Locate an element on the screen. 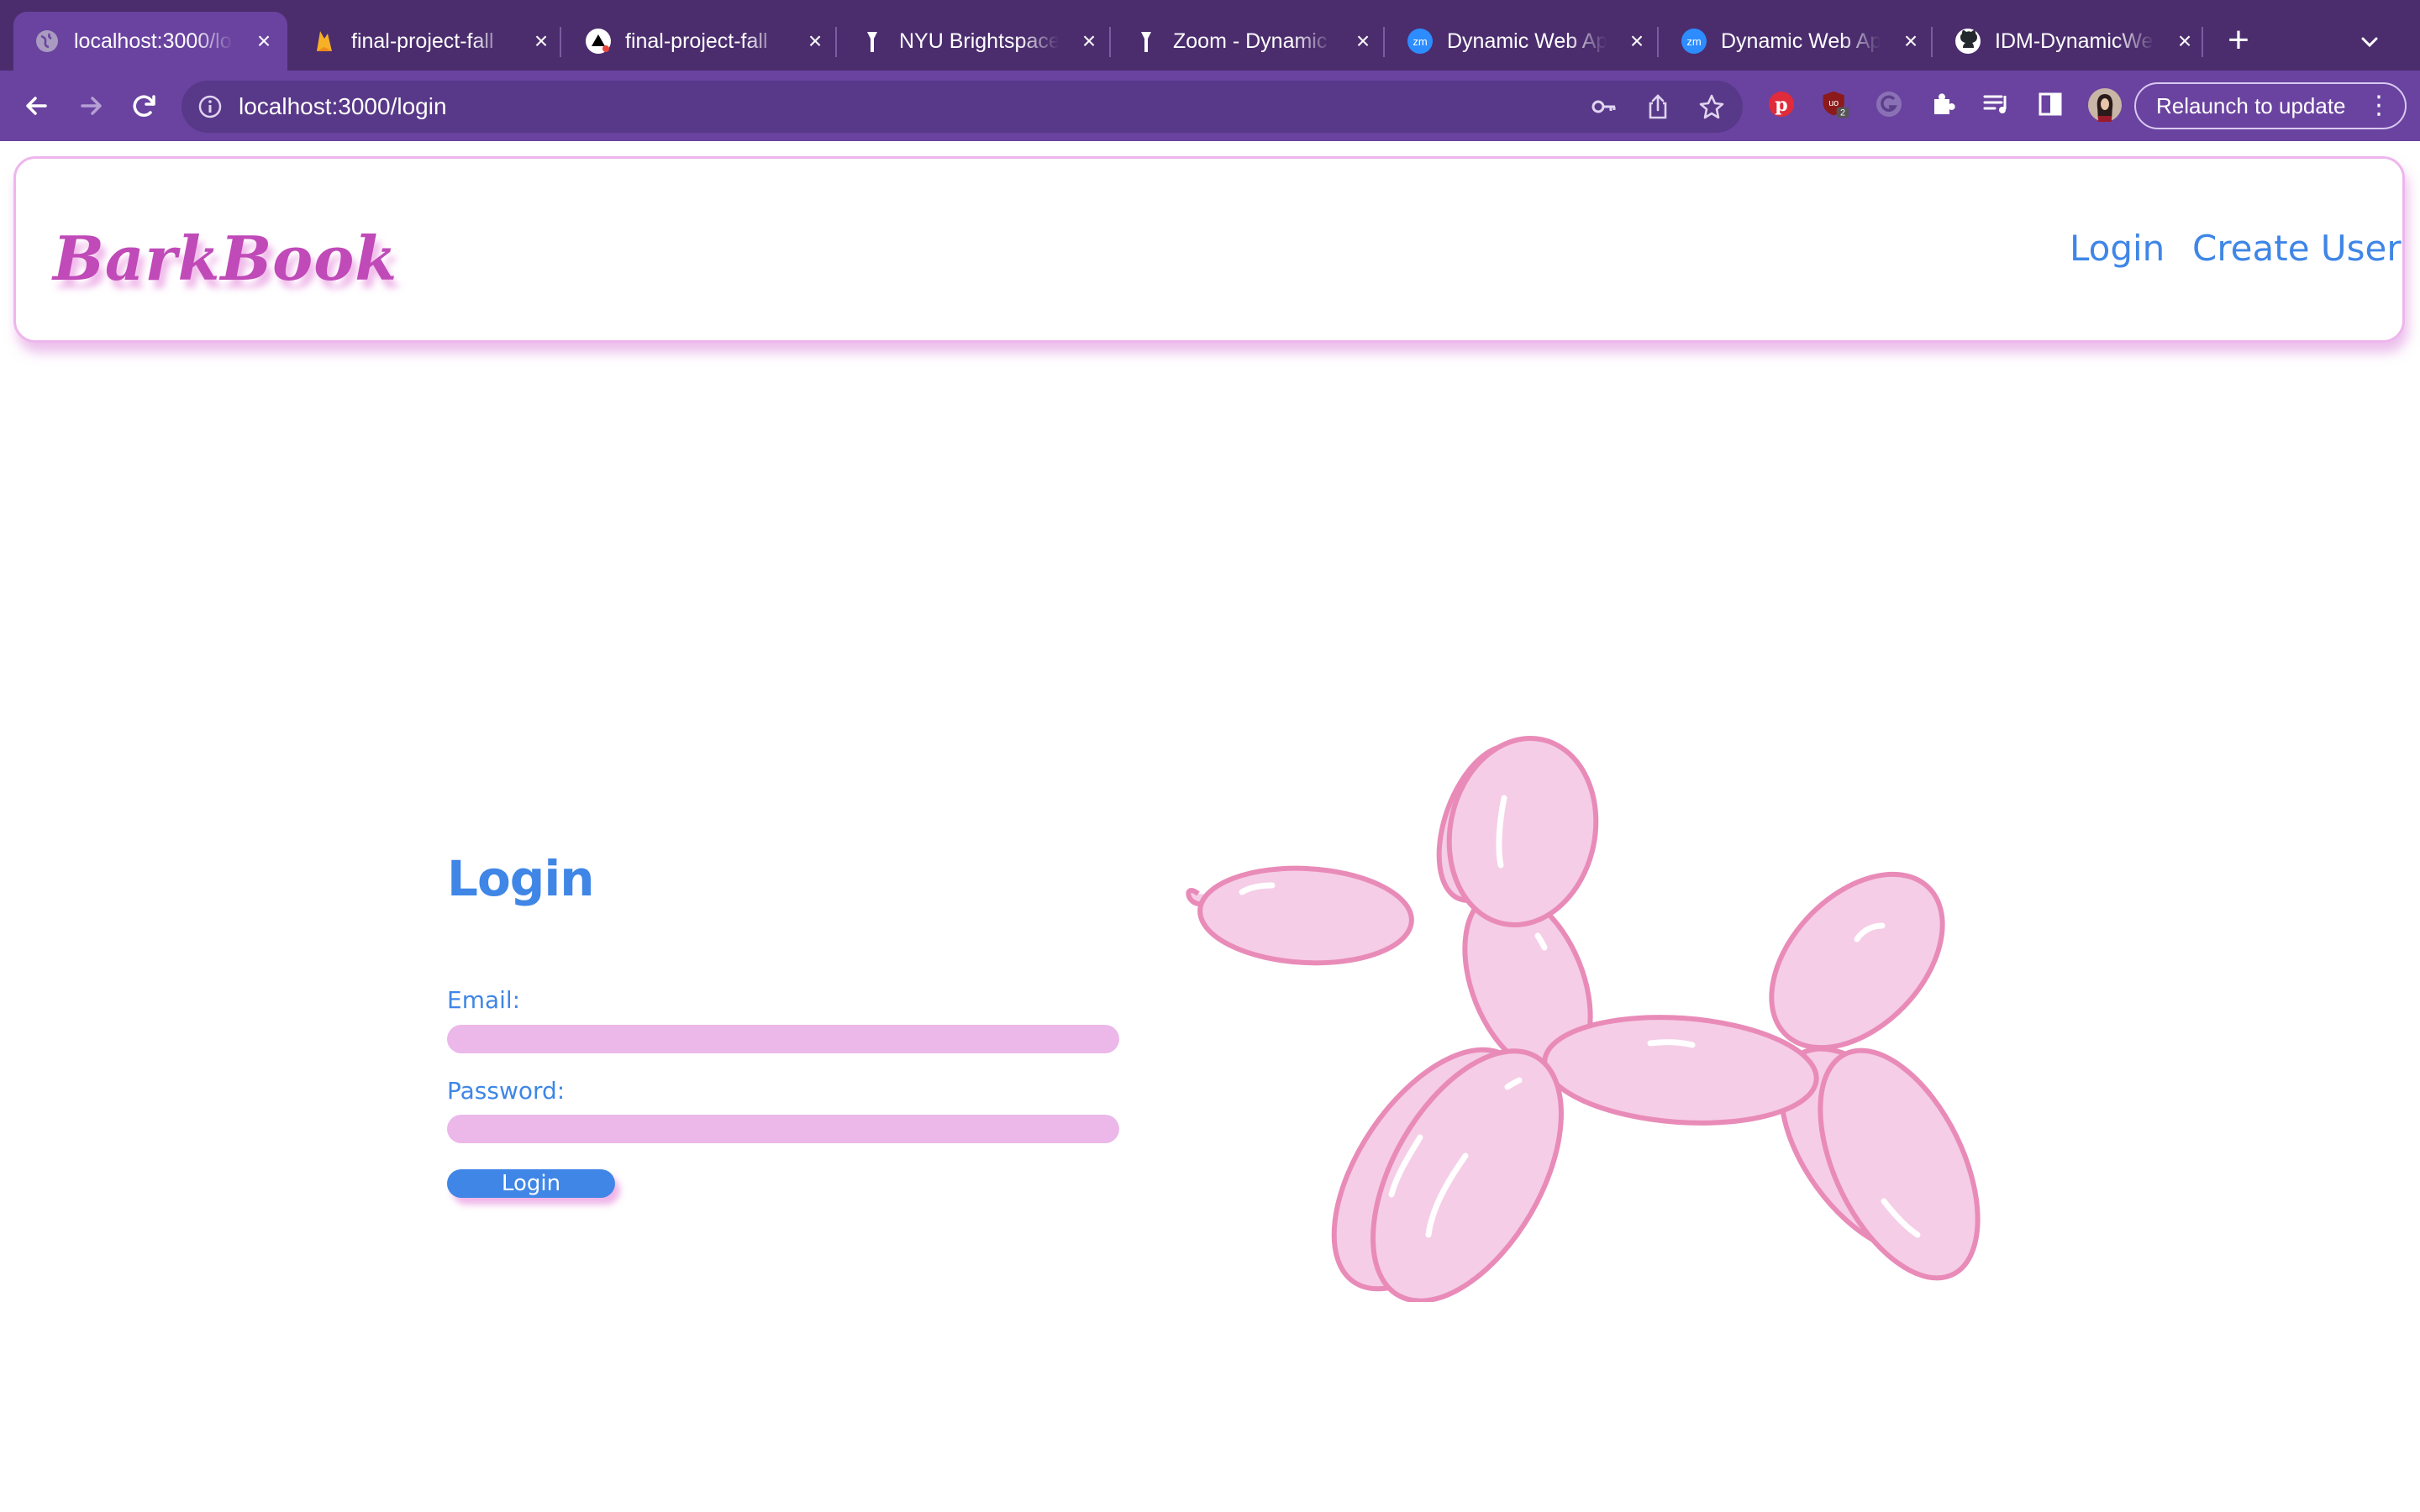 The width and height of the screenshot is (2420, 1512). github-icon is located at coordinates (1968, 41).